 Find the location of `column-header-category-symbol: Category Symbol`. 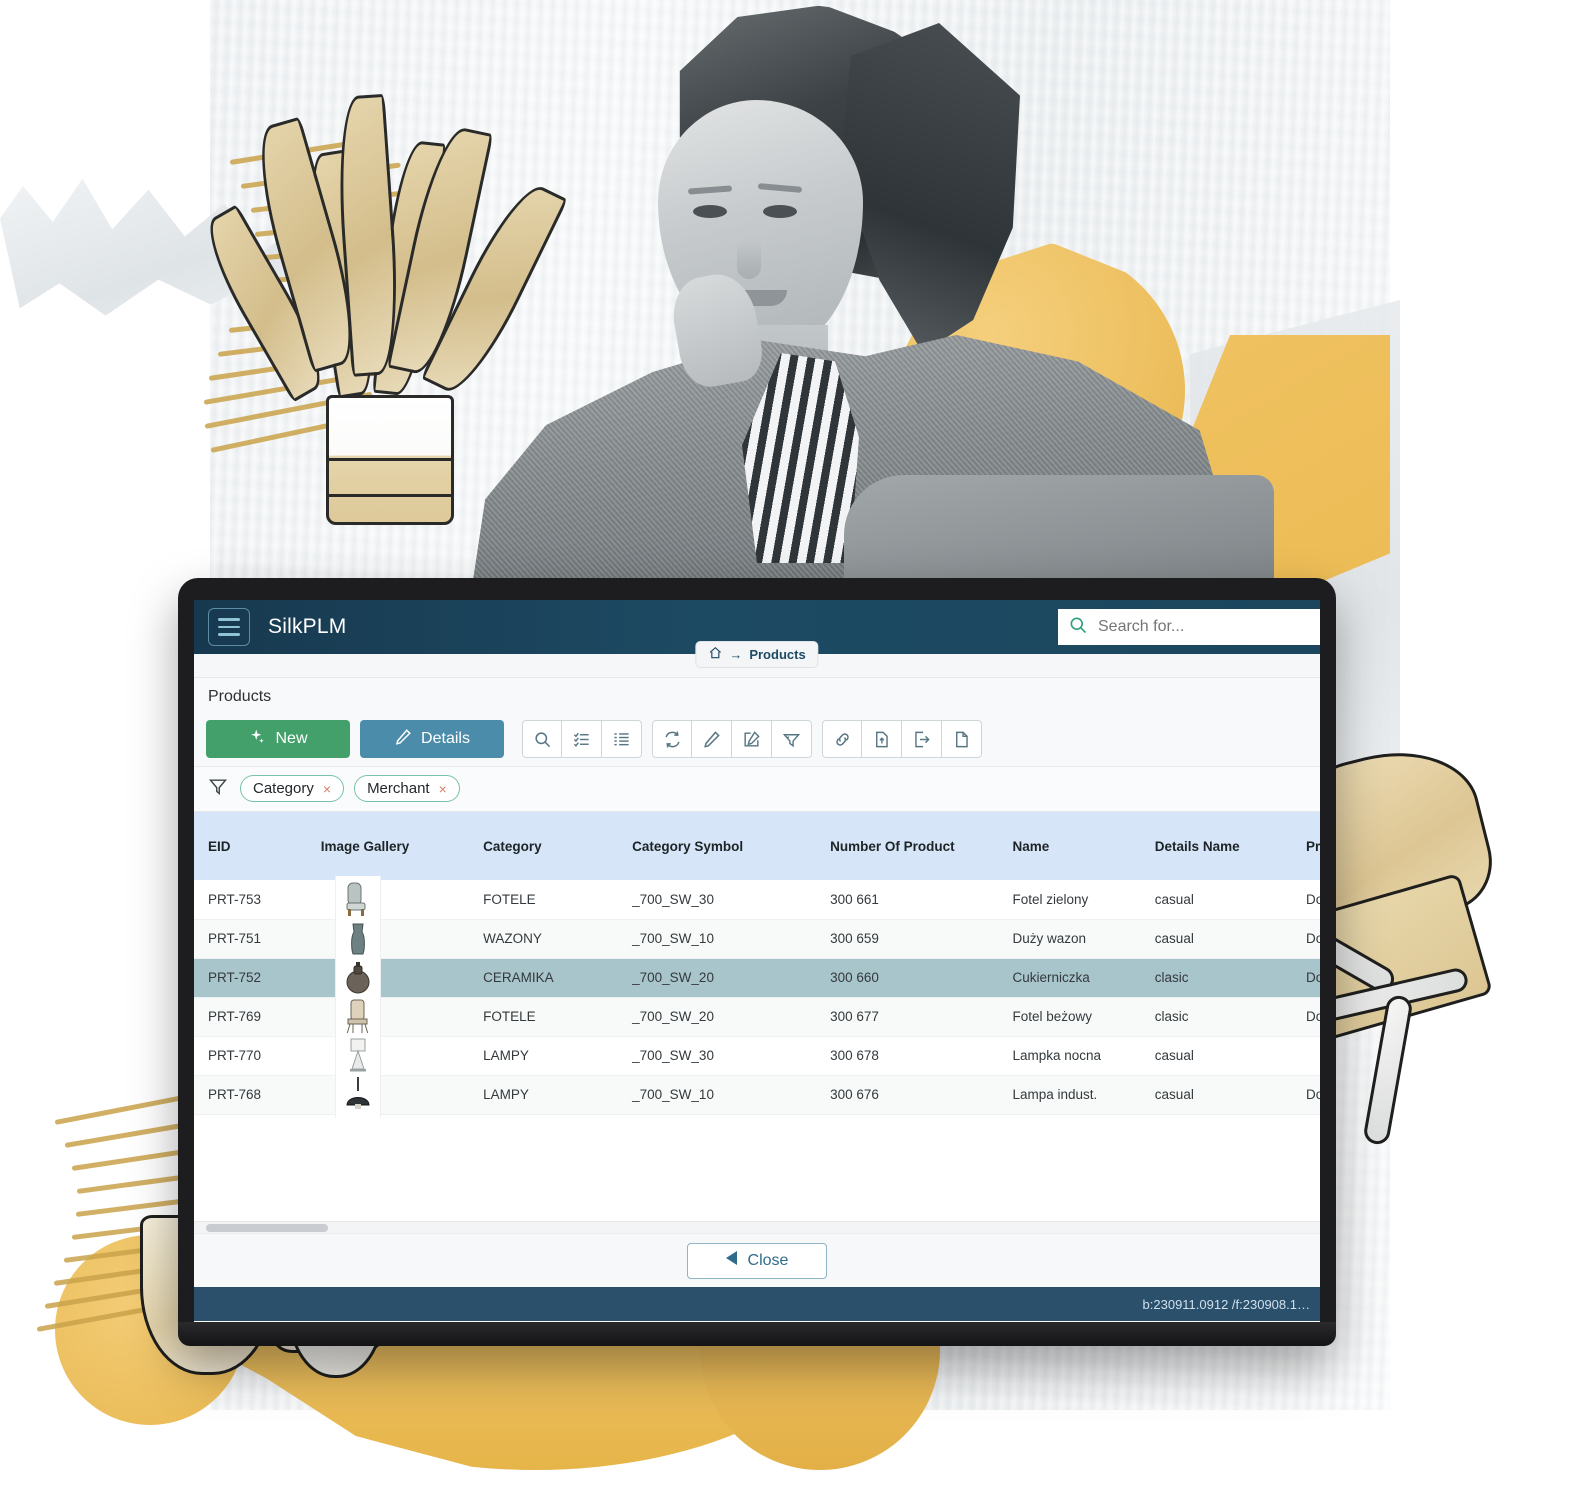

column-header-category-symbol: Category Symbol is located at coordinates (731, 846).